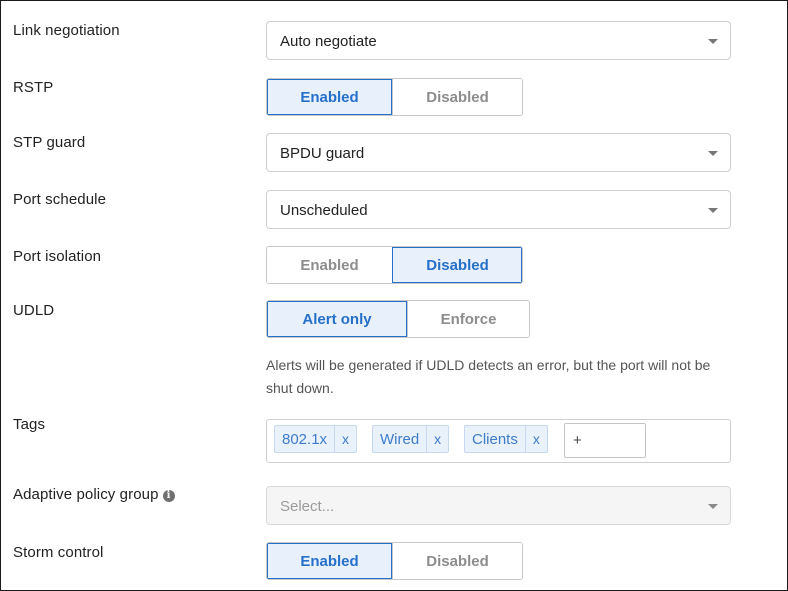  Describe the element at coordinates (49, 142) in the screenshot. I see `stp-guard-label: STP guard` at that location.